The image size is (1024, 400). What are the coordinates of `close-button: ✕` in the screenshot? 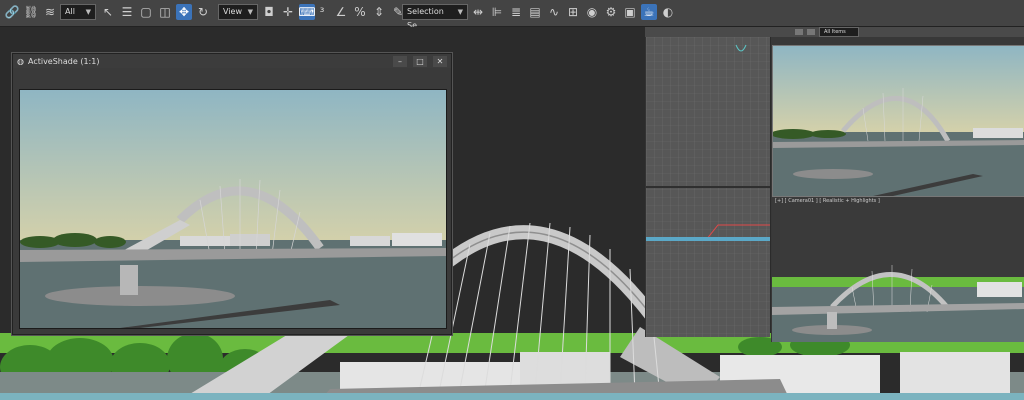 It's located at (440, 61).